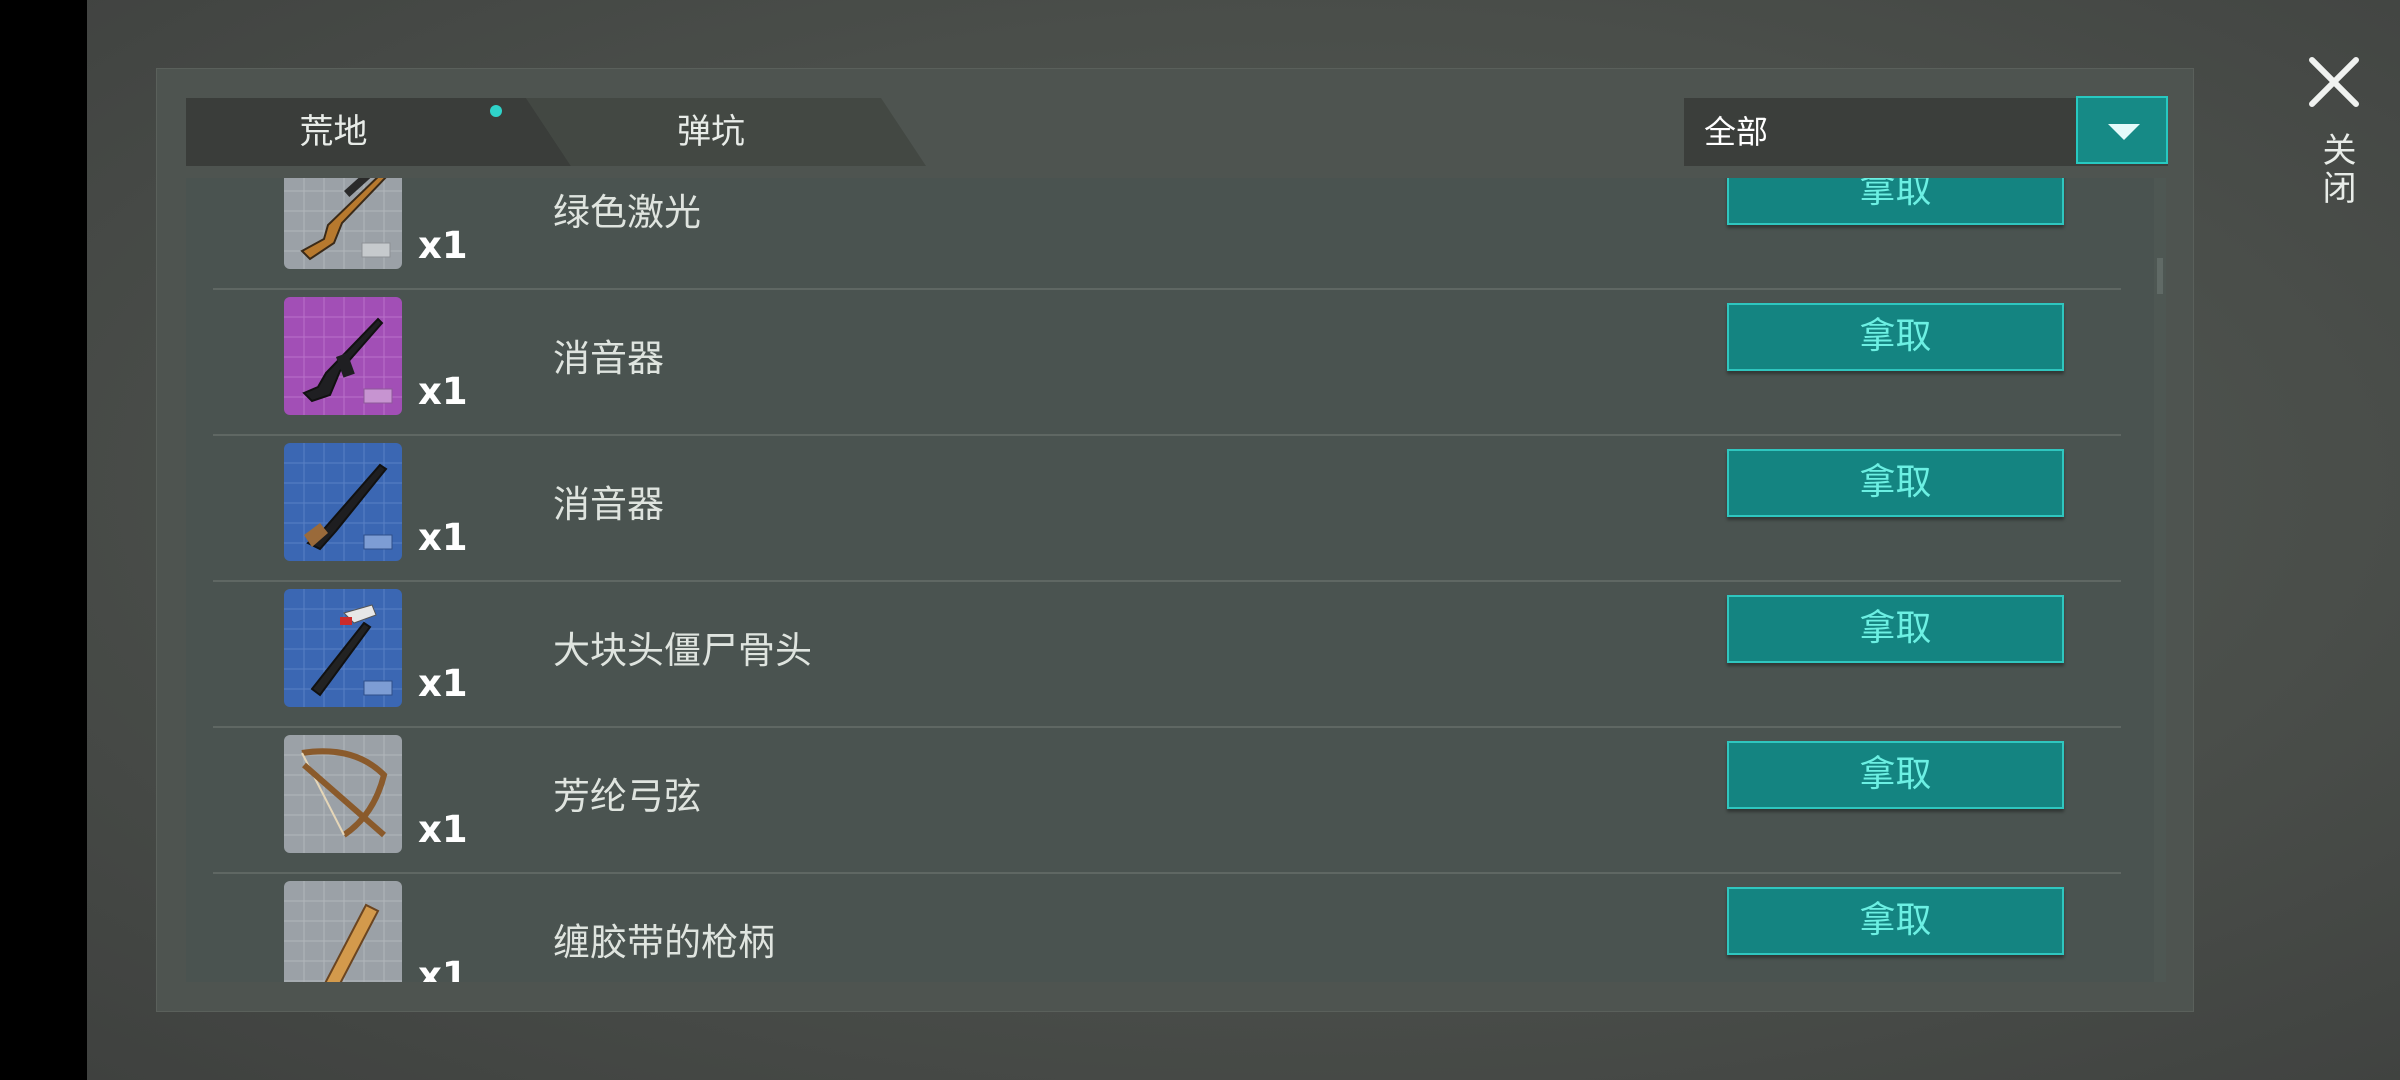 Image resolution: width=2400 pixels, height=1080 pixels. What do you see at coordinates (343, 356) in the screenshot?
I see `assault-rifle-blueprint-icon` at bounding box center [343, 356].